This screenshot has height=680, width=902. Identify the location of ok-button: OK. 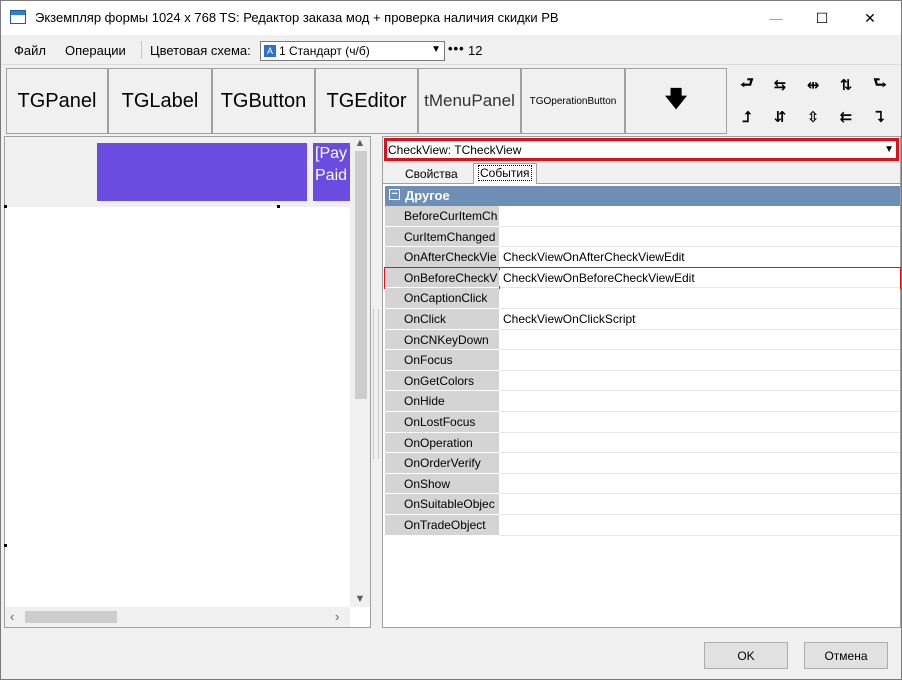
(746, 655).